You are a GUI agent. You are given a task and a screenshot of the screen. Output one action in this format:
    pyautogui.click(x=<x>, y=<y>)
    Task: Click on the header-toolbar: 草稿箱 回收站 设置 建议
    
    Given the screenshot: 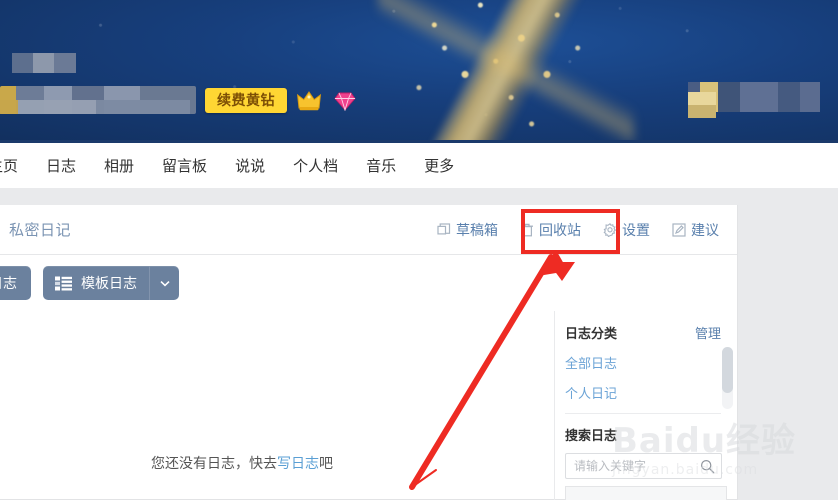 What is the action you would take?
    pyautogui.click(x=578, y=230)
    